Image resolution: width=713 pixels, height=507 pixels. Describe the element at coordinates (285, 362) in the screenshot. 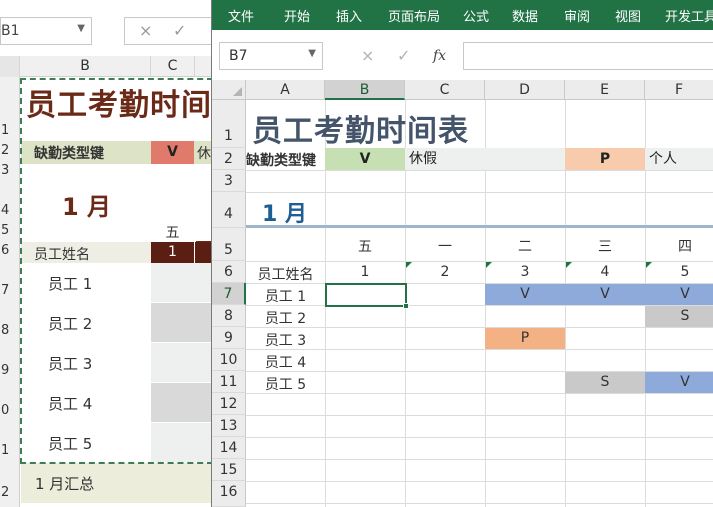

I see `employee-name: 员工 4` at that location.